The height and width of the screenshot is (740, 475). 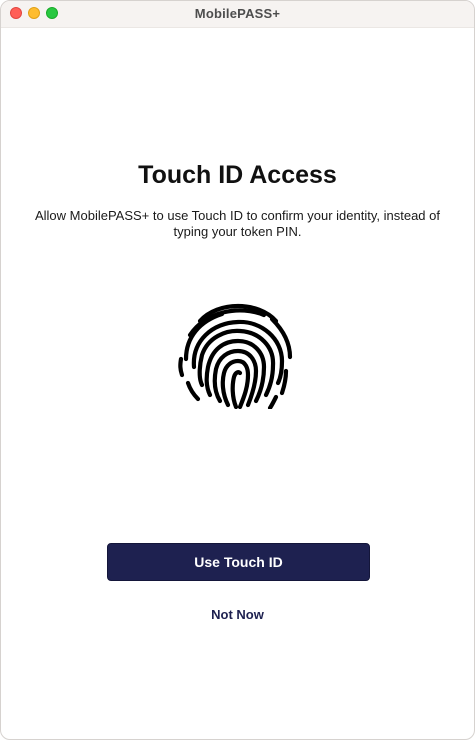 I want to click on title-bar: MobilePASS+, so click(x=237, y=14).